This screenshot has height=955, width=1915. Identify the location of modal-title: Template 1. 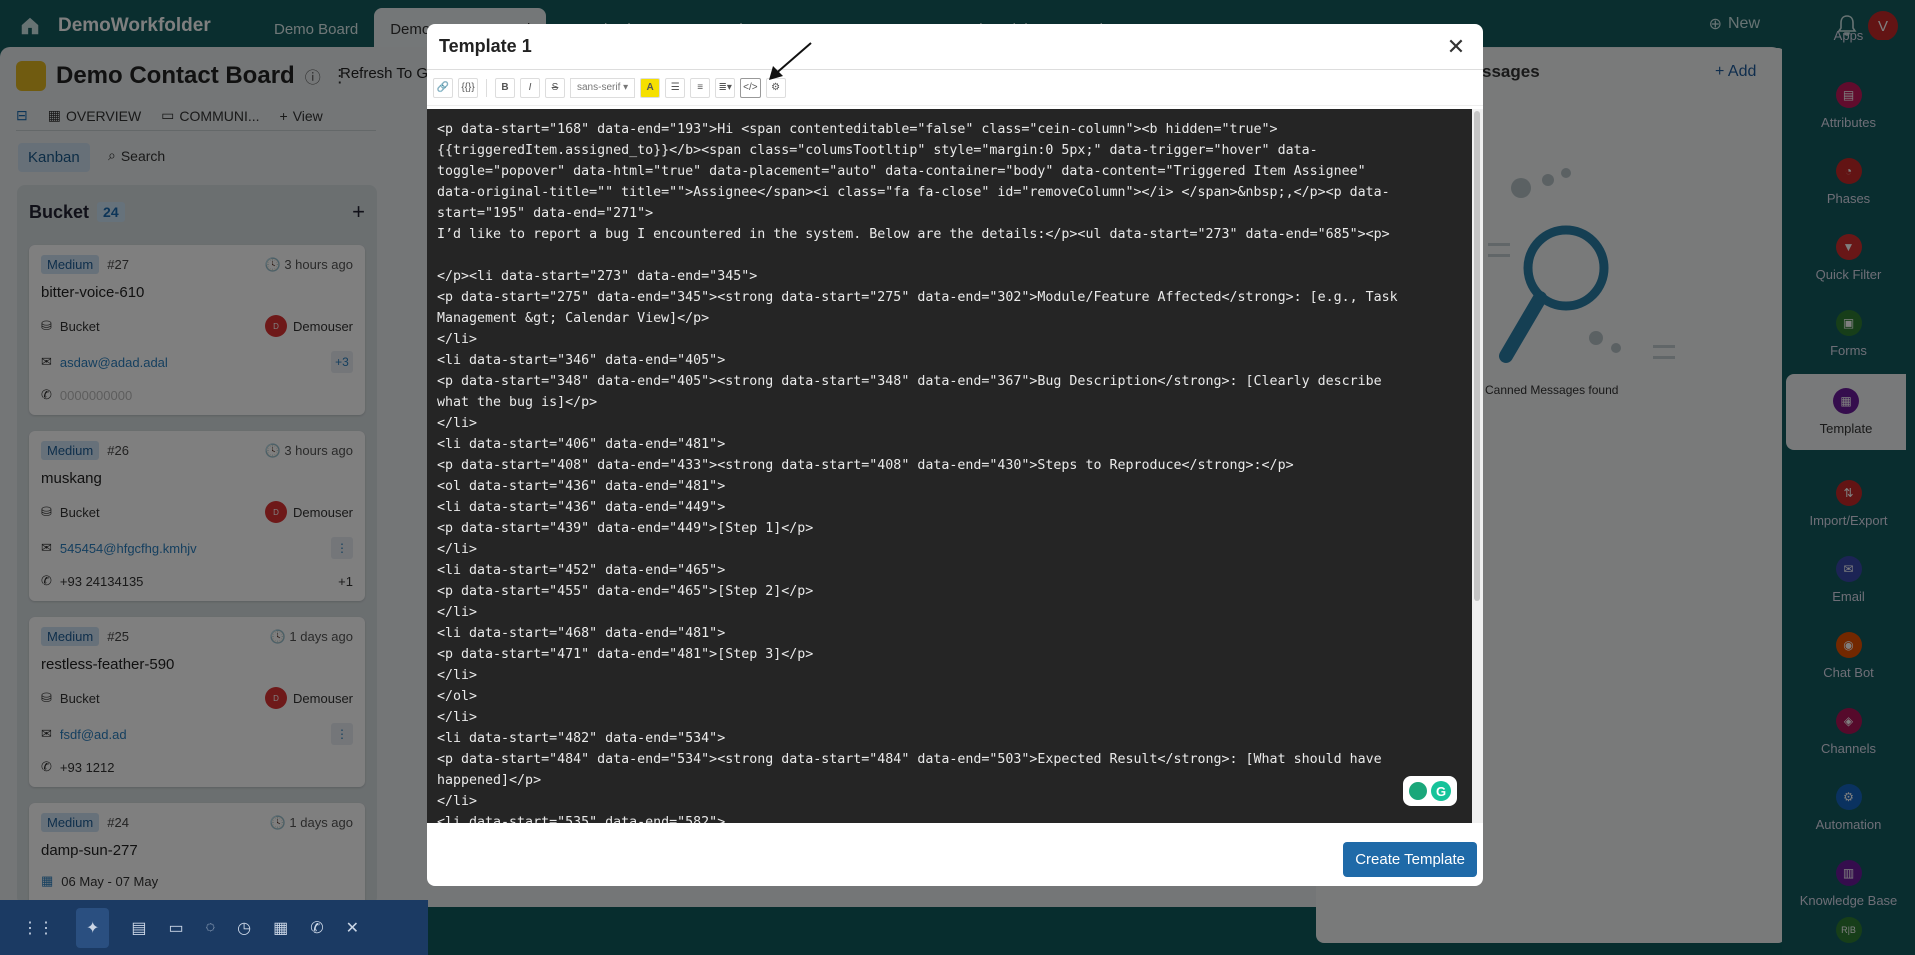
(485, 46).